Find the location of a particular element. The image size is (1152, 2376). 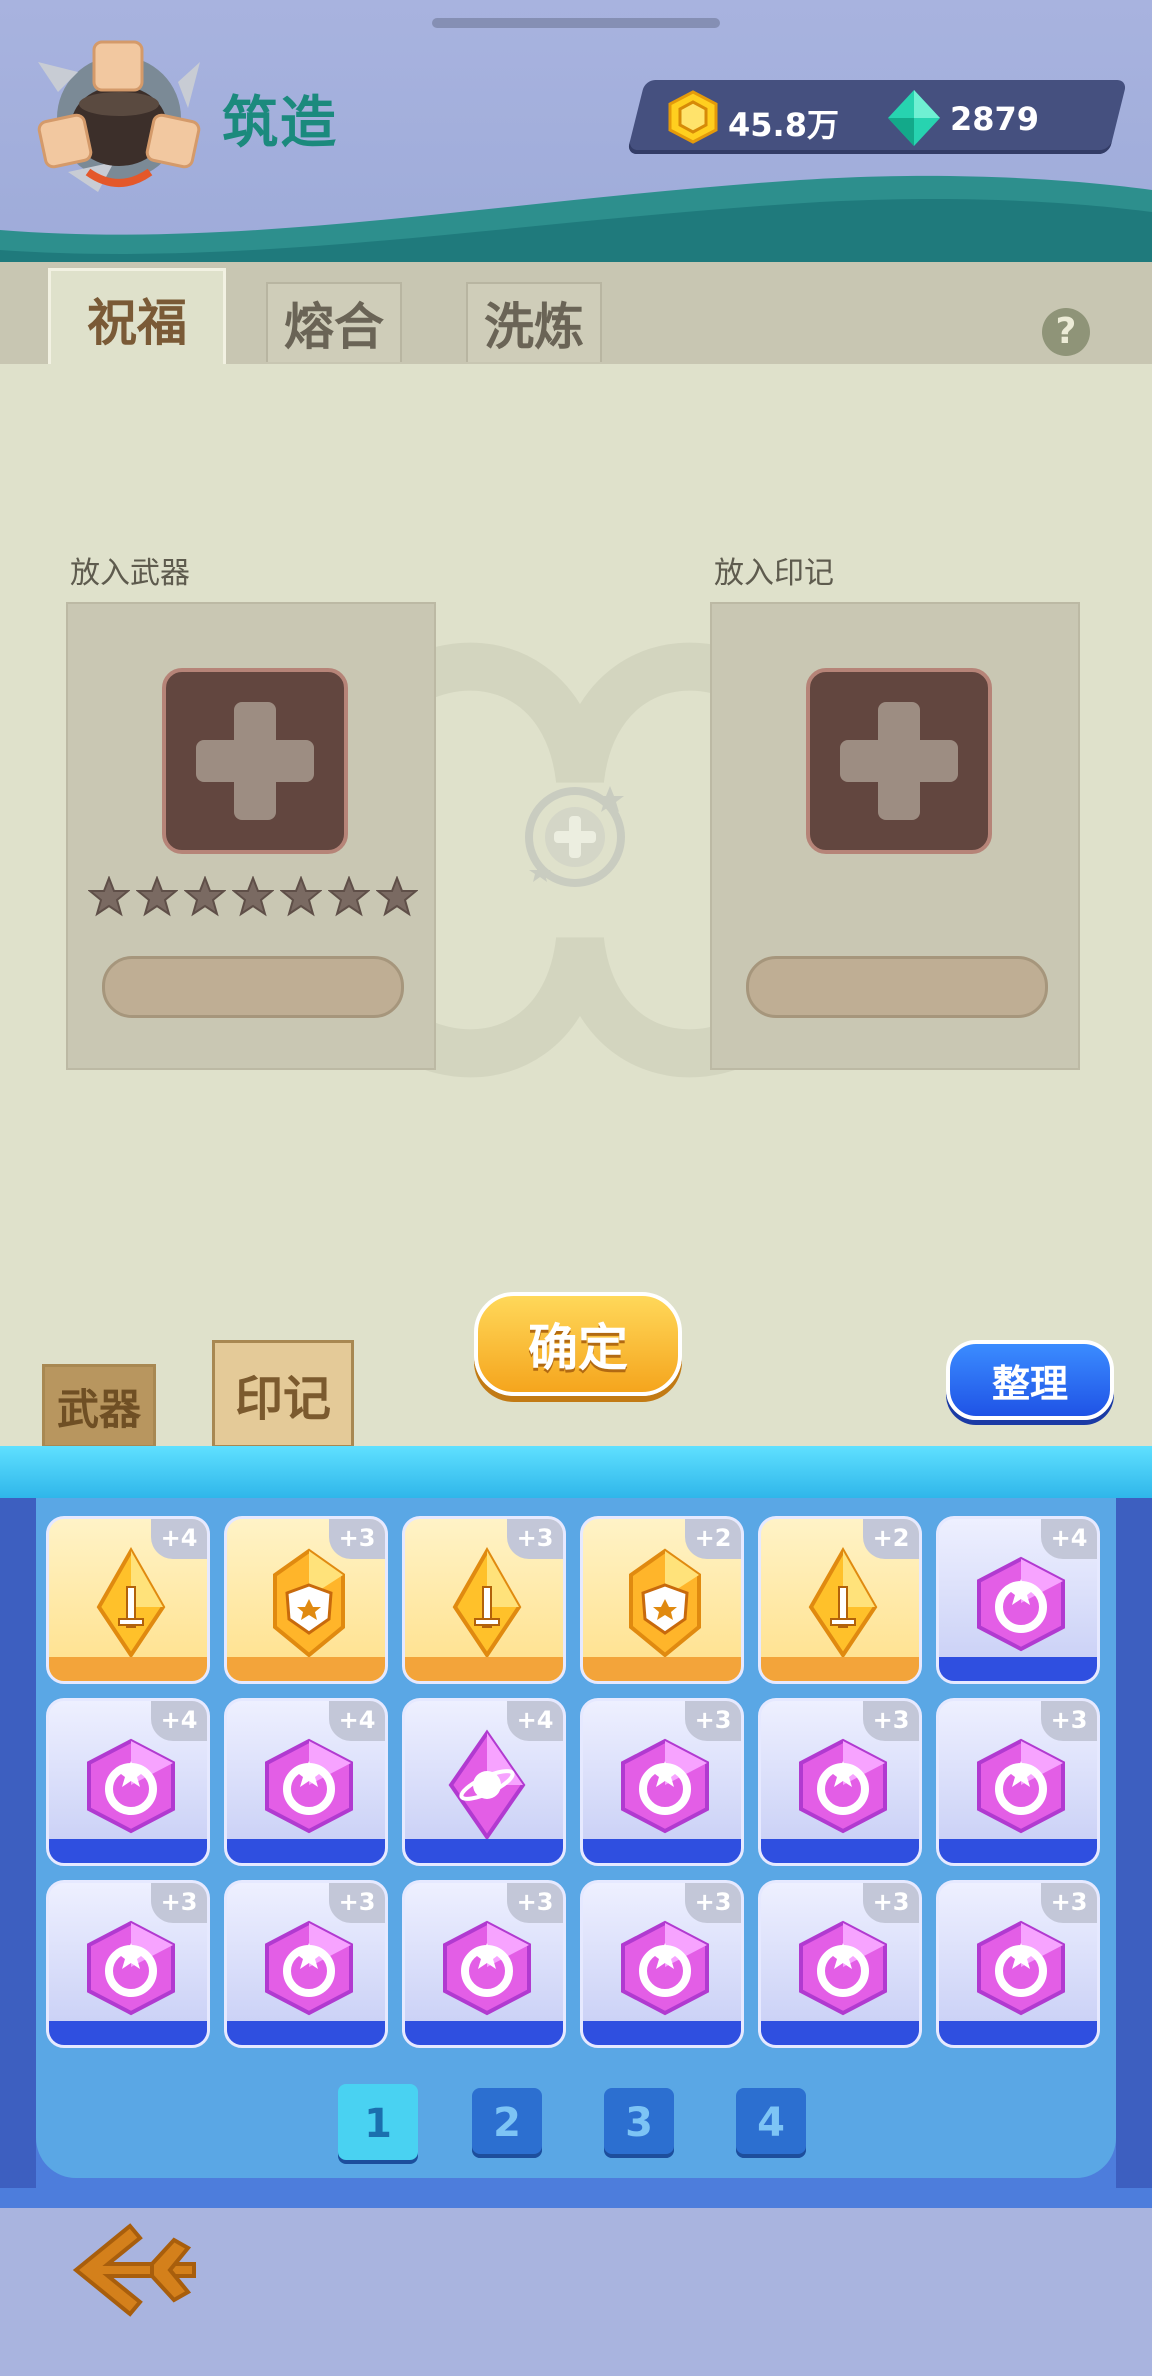

bag-tab-mark: 印记 is located at coordinates (283, 1394).